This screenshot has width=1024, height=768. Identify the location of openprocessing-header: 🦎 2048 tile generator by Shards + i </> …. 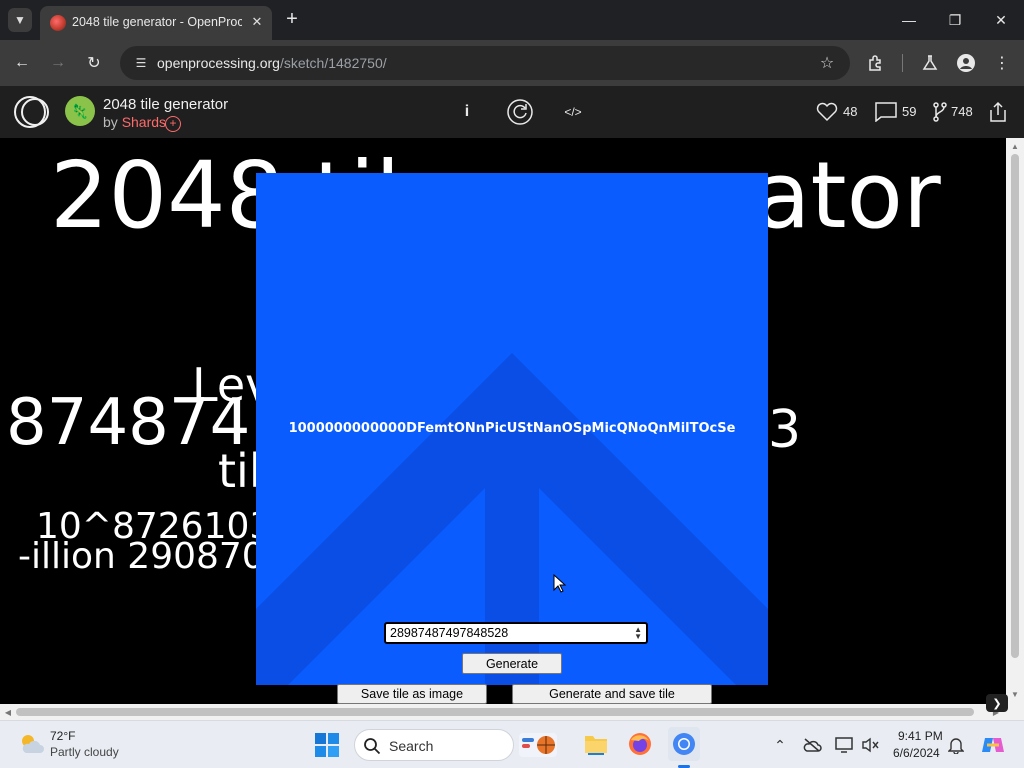
(512, 112).